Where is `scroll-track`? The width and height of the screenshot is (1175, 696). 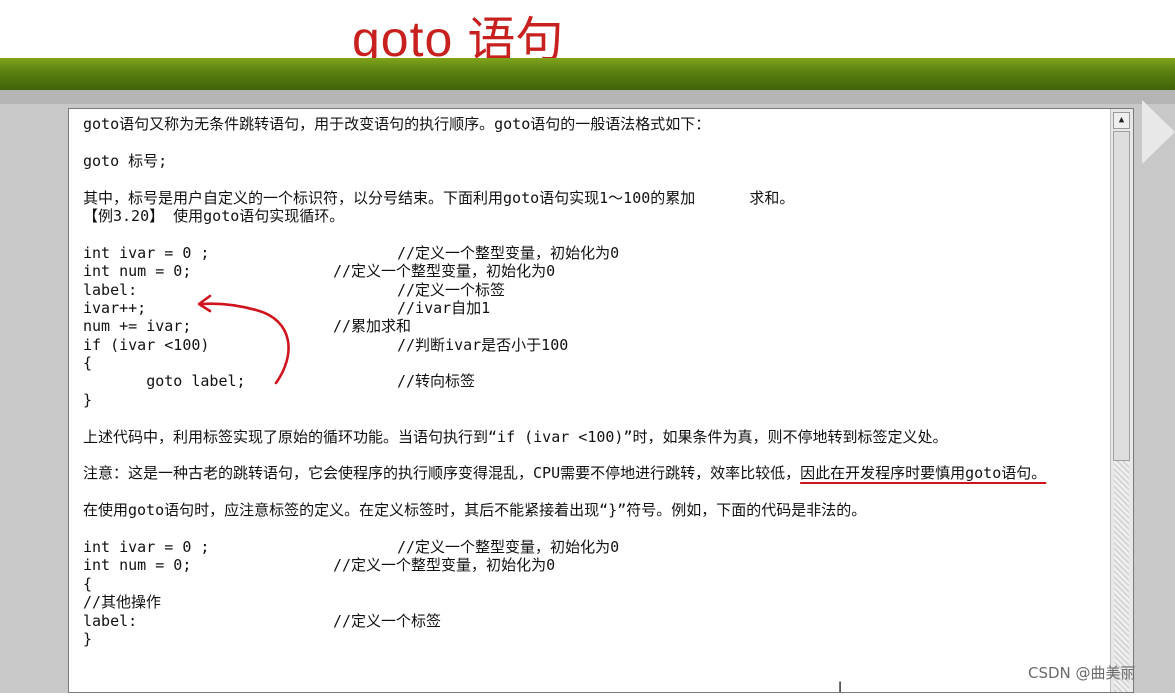
scroll-track is located at coordinates (1121, 576).